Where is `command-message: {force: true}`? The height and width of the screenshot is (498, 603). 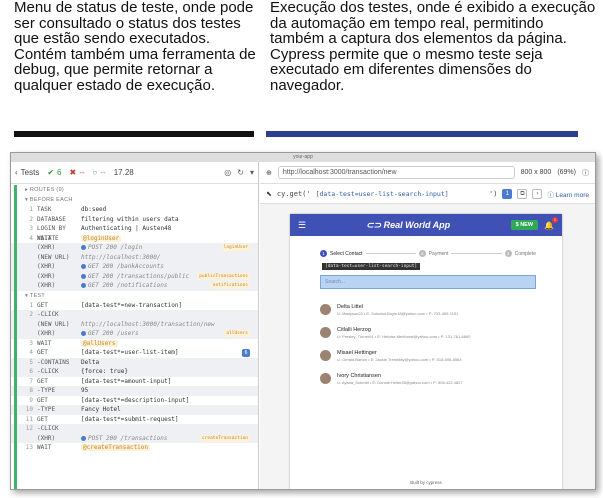
command-message: {force: true} is located at coordinates (104, 371).